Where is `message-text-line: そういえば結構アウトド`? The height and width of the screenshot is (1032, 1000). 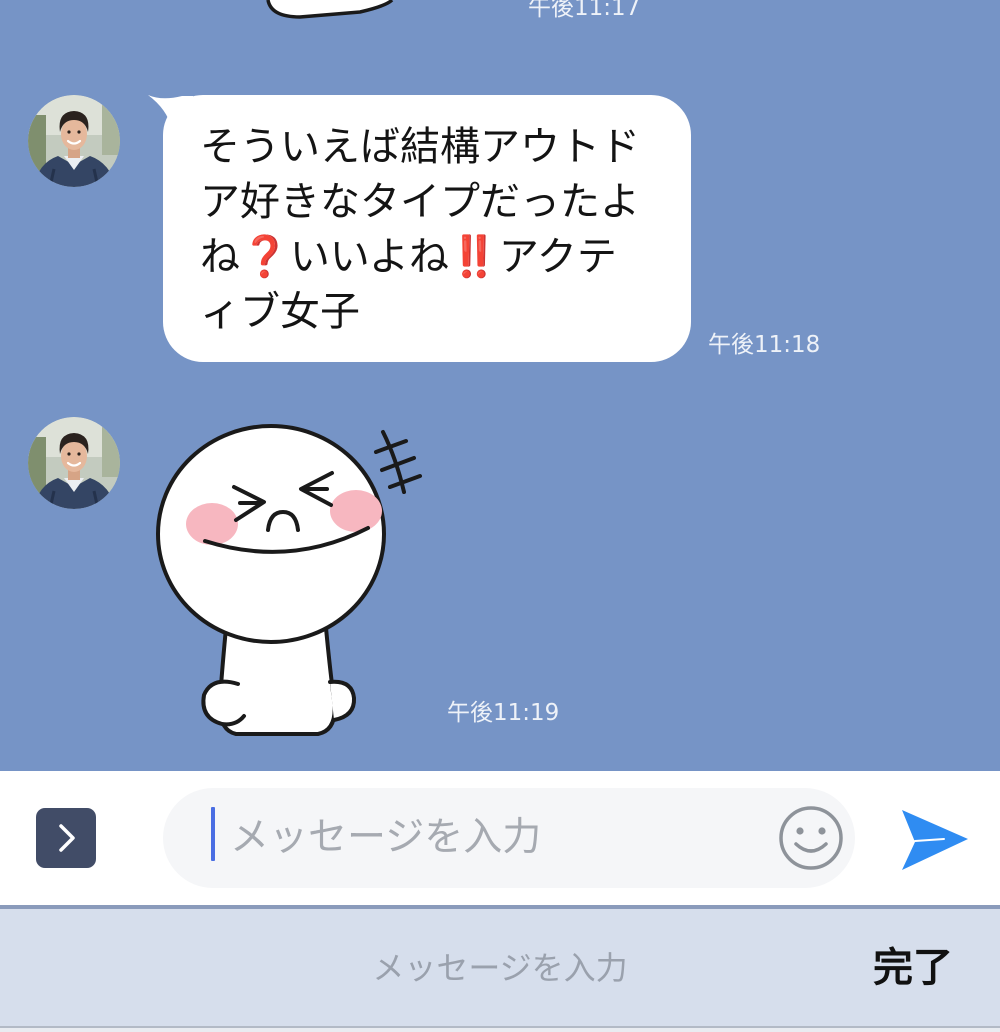
message-text-line: そういえば結構アウトド is located at coordinates (420, 147).